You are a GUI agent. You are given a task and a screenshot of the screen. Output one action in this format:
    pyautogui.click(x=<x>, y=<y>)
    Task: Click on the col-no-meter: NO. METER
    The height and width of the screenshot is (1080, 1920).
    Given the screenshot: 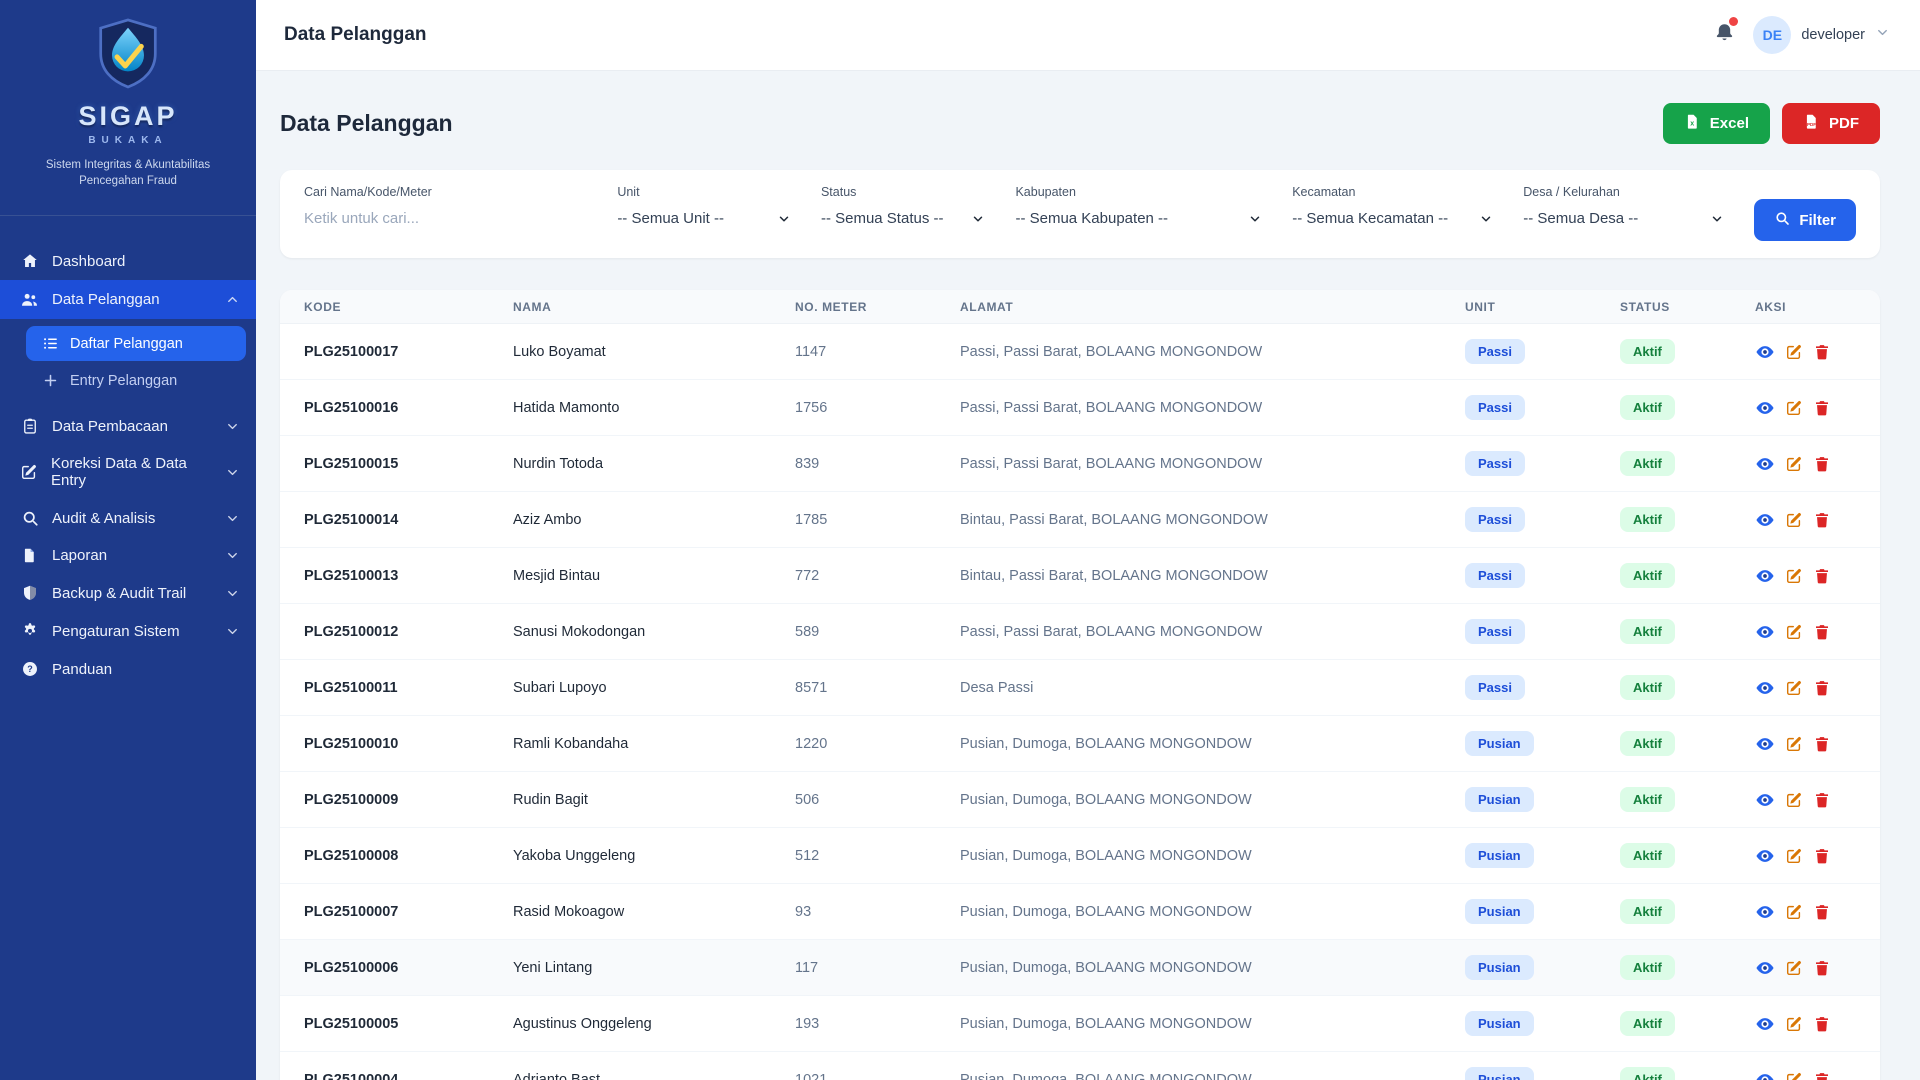 What is the action you would take?
    pyautogui.click(x=831, y=306)
    